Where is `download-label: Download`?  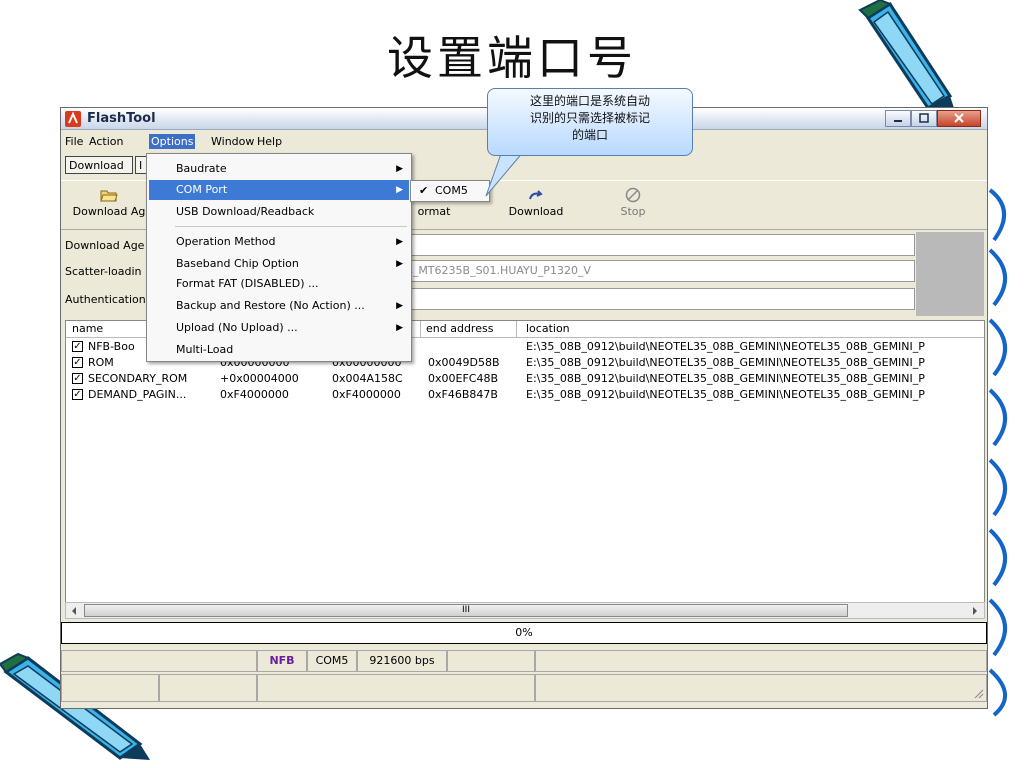 download-label: Download is located at coordinates (536, 211).